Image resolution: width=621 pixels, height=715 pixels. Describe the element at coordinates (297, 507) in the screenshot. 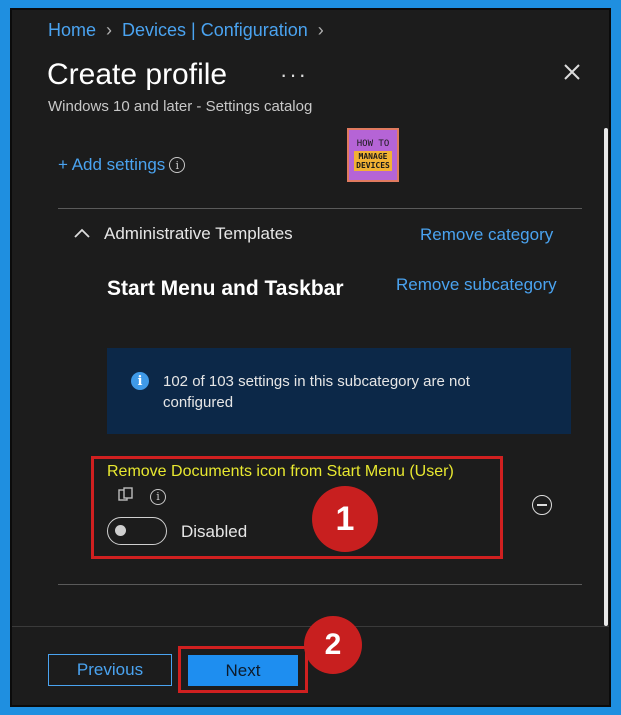

I see `annotation-highlight-setting` at that location.